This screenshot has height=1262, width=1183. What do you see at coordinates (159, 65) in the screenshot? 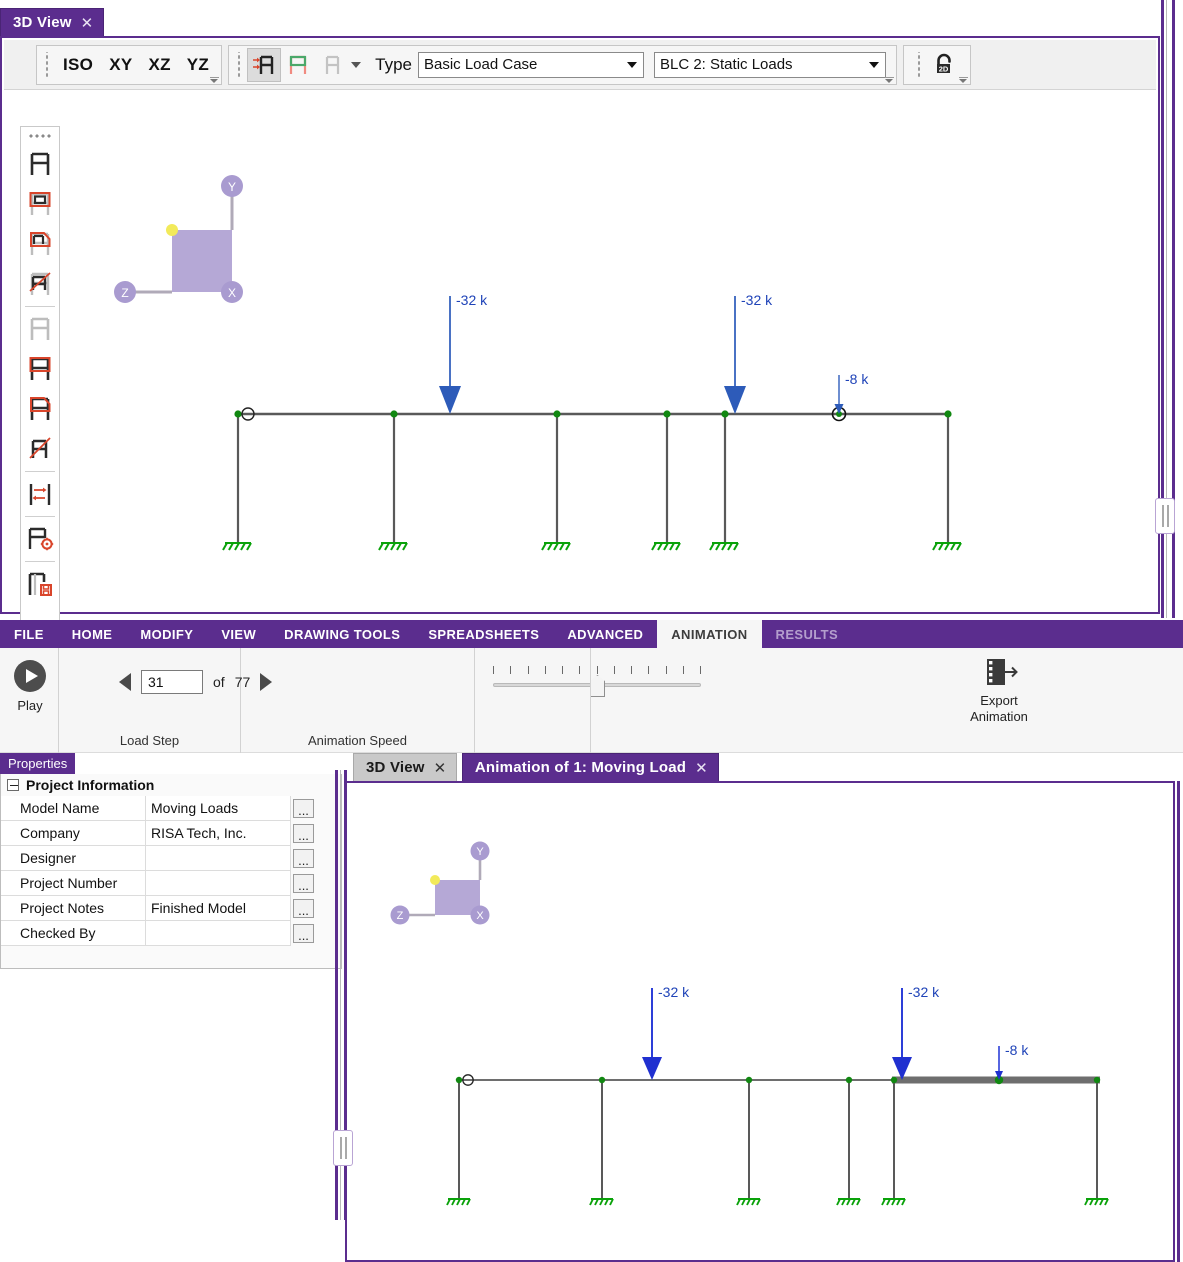
I see `view-xz-button: XZ` at bounding box center [159, 65].